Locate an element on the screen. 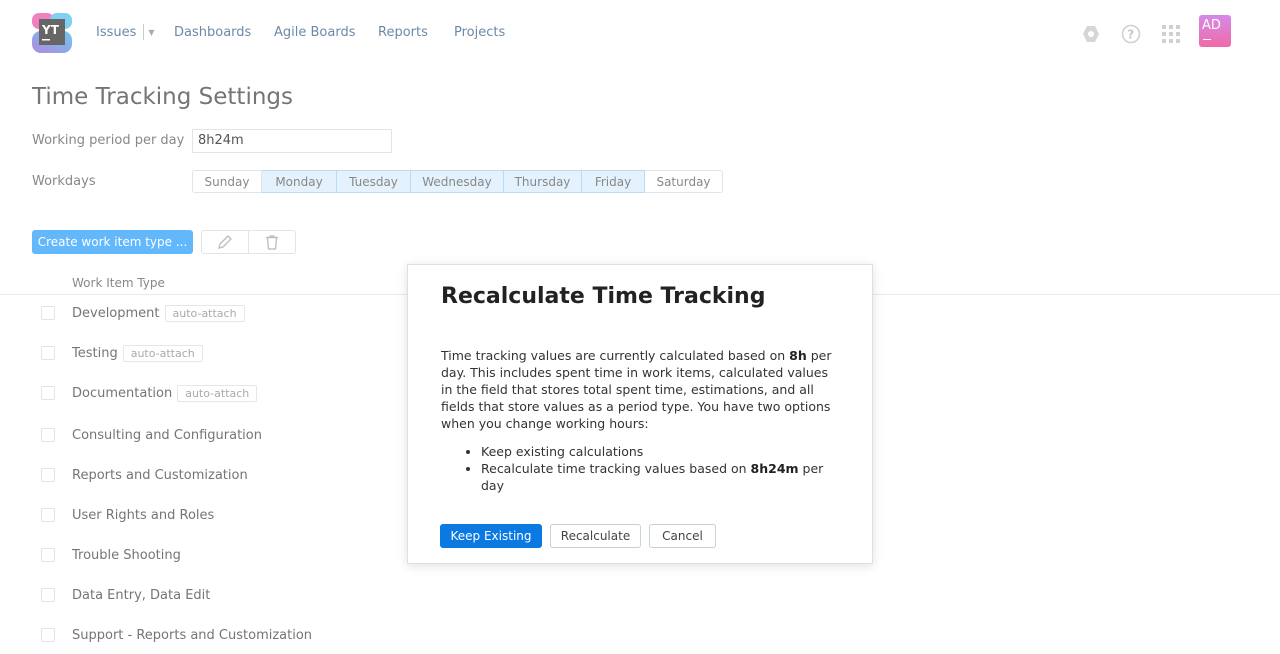  table-row: Development auto-attach is located at coordinates (143, 313).